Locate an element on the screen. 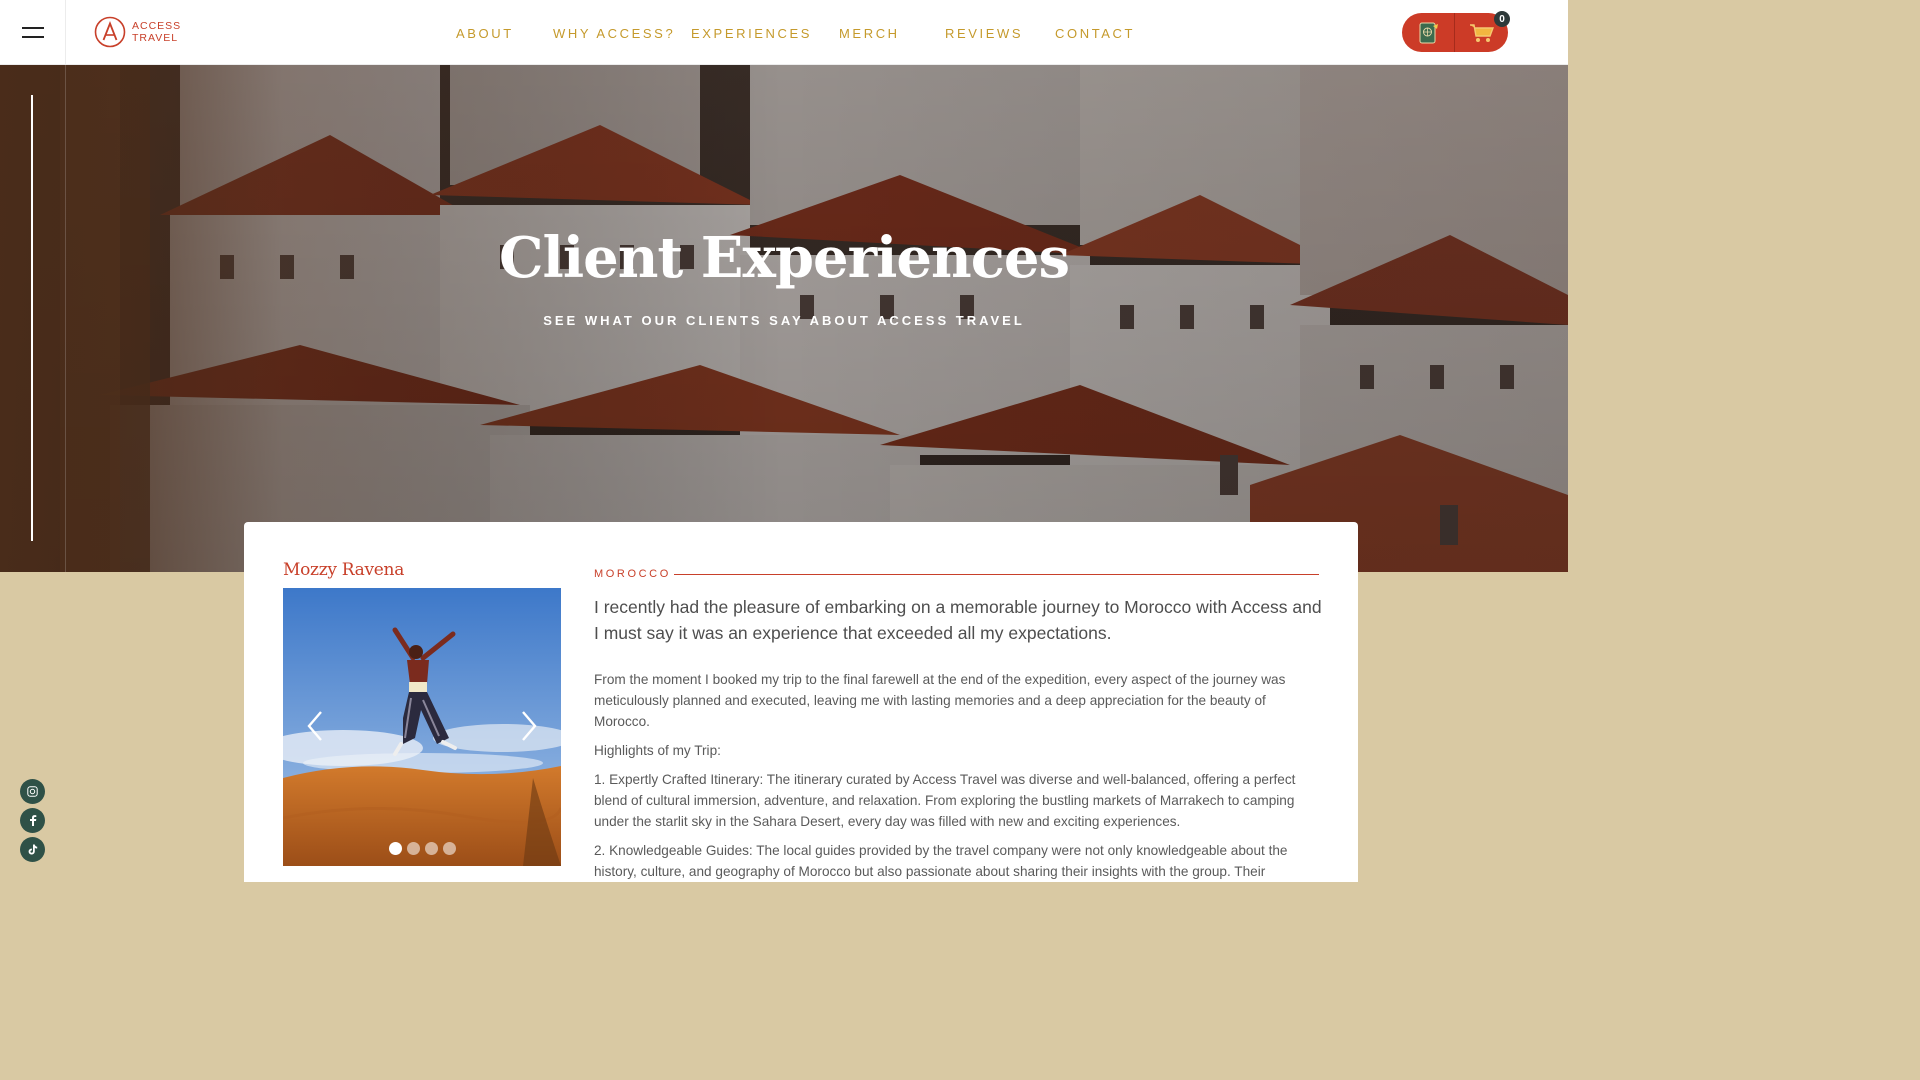 The image size is (1920, 1080). nav-about: ABOUT is located at coordinates (485, 33).